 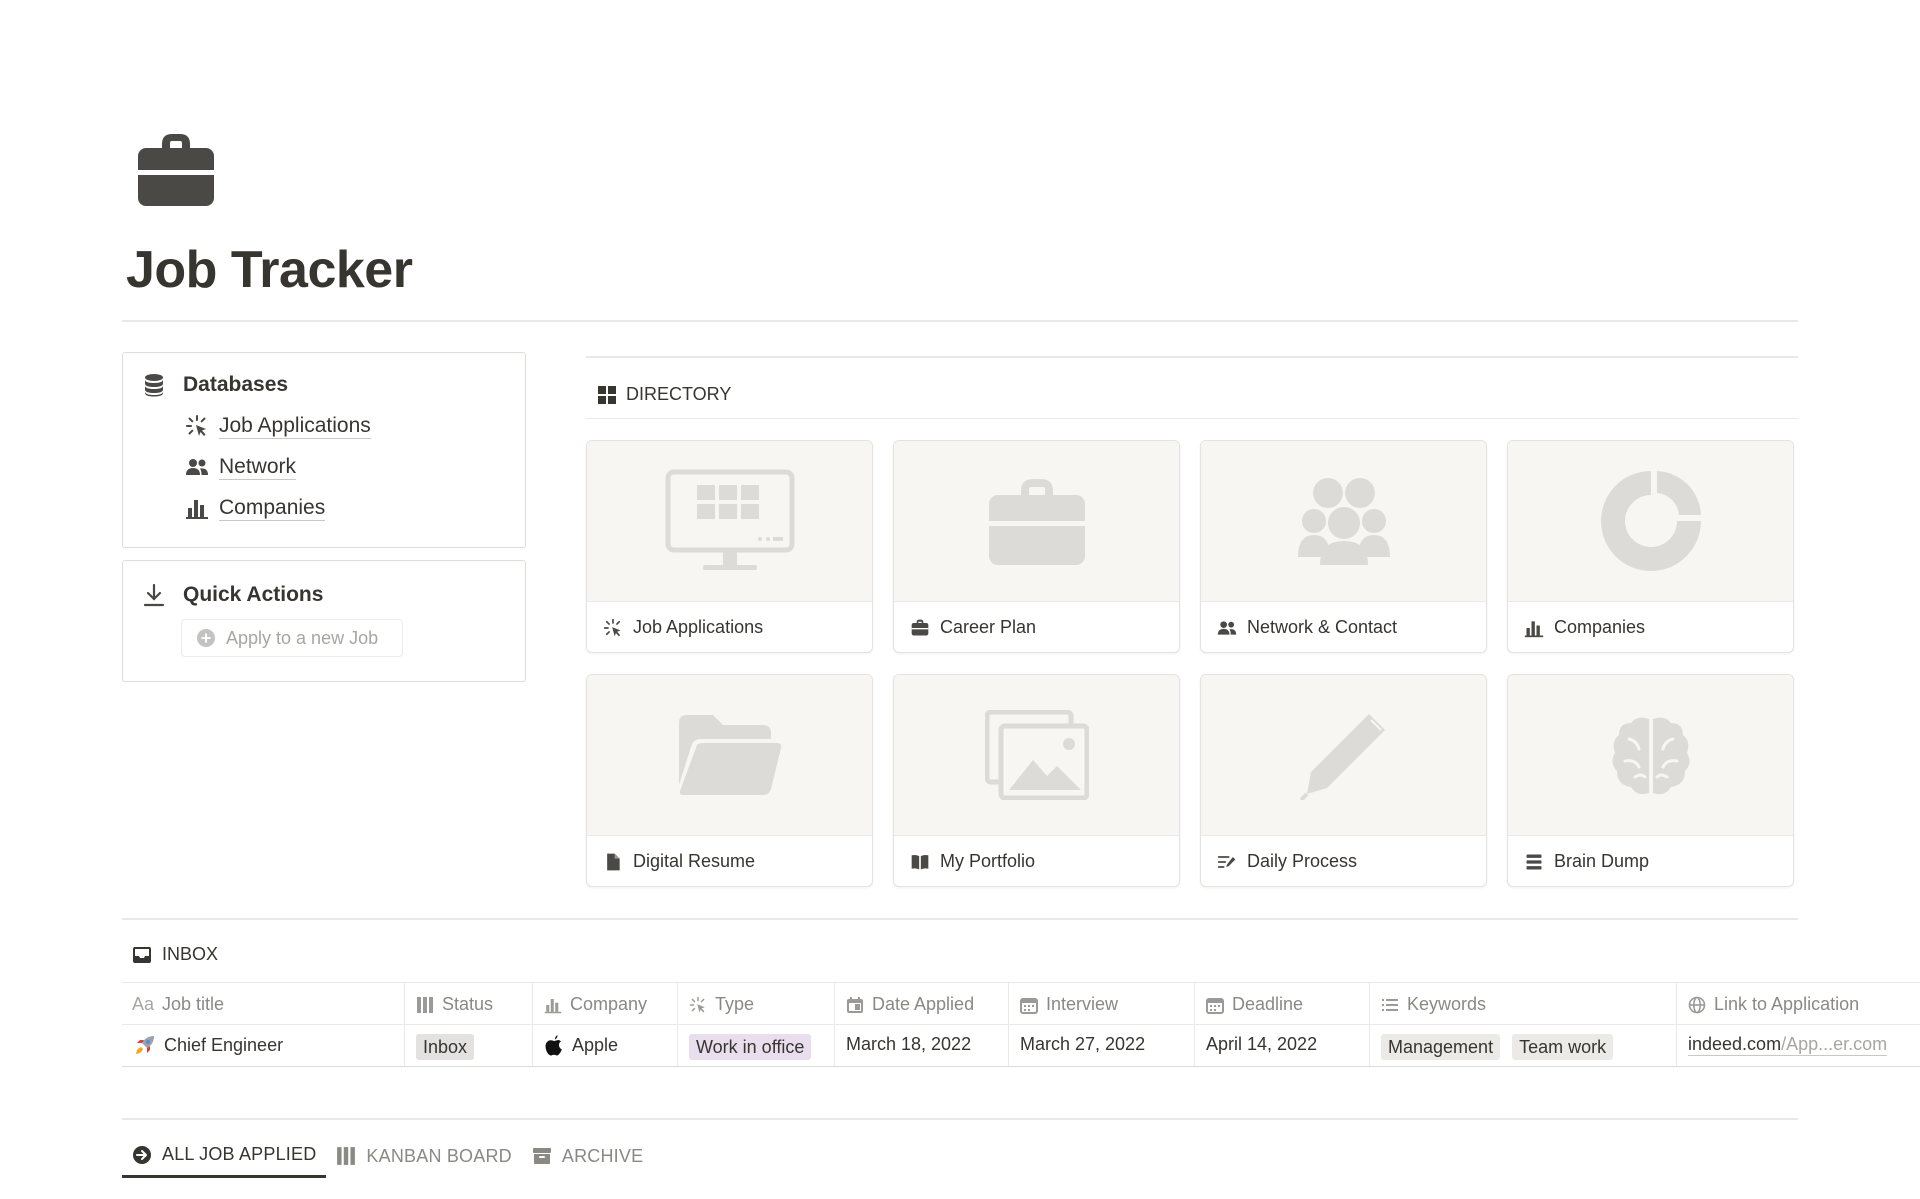 What do you see at coordinates (258, 467) in the screenshot?
I see `db-item-label: Network` at bounding box center [258, 467].